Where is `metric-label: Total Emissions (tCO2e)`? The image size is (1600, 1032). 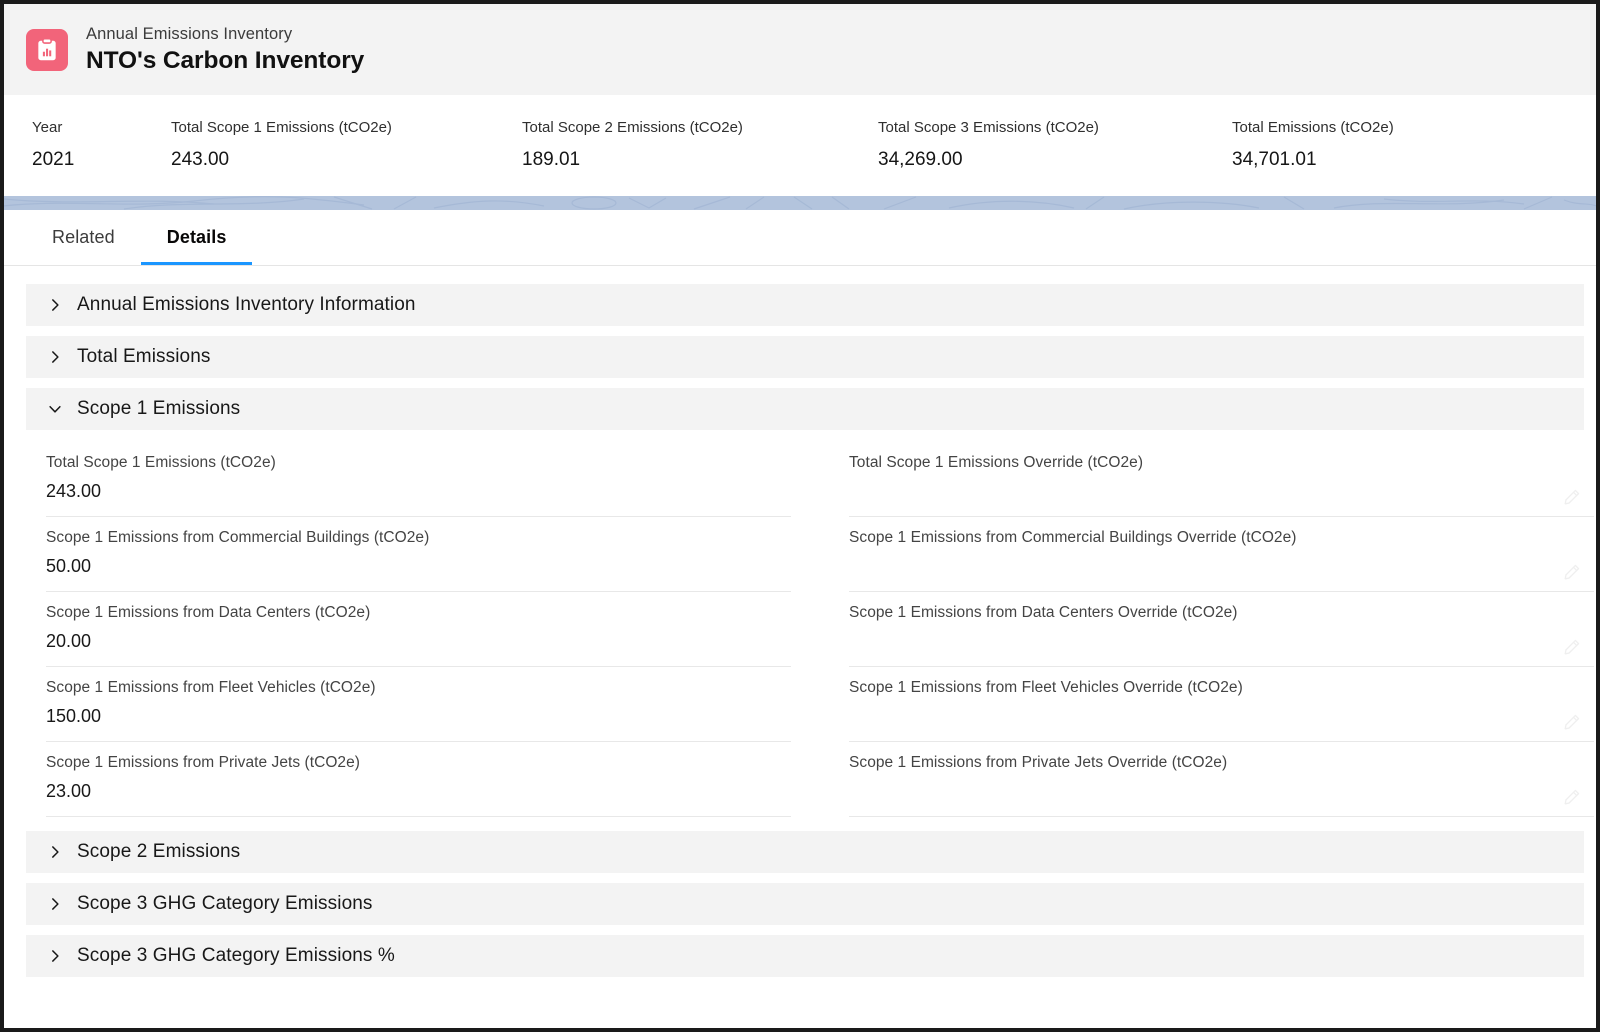
metric-label: Total Emissions (tCO2e) is located at coordinates (1313, 127).